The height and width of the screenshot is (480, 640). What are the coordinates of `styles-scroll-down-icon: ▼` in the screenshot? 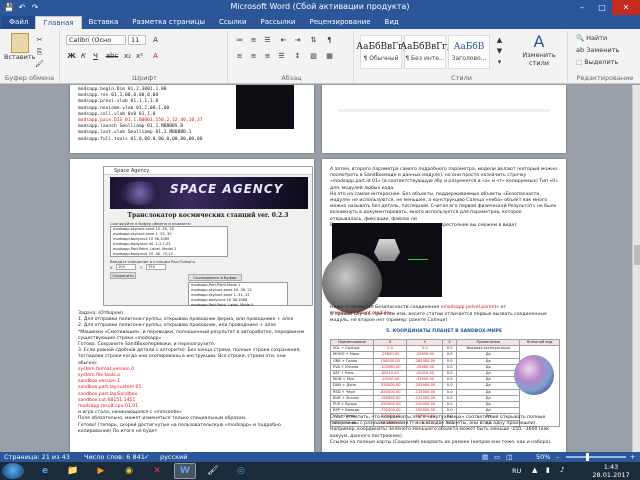 It's located at (499, 51).